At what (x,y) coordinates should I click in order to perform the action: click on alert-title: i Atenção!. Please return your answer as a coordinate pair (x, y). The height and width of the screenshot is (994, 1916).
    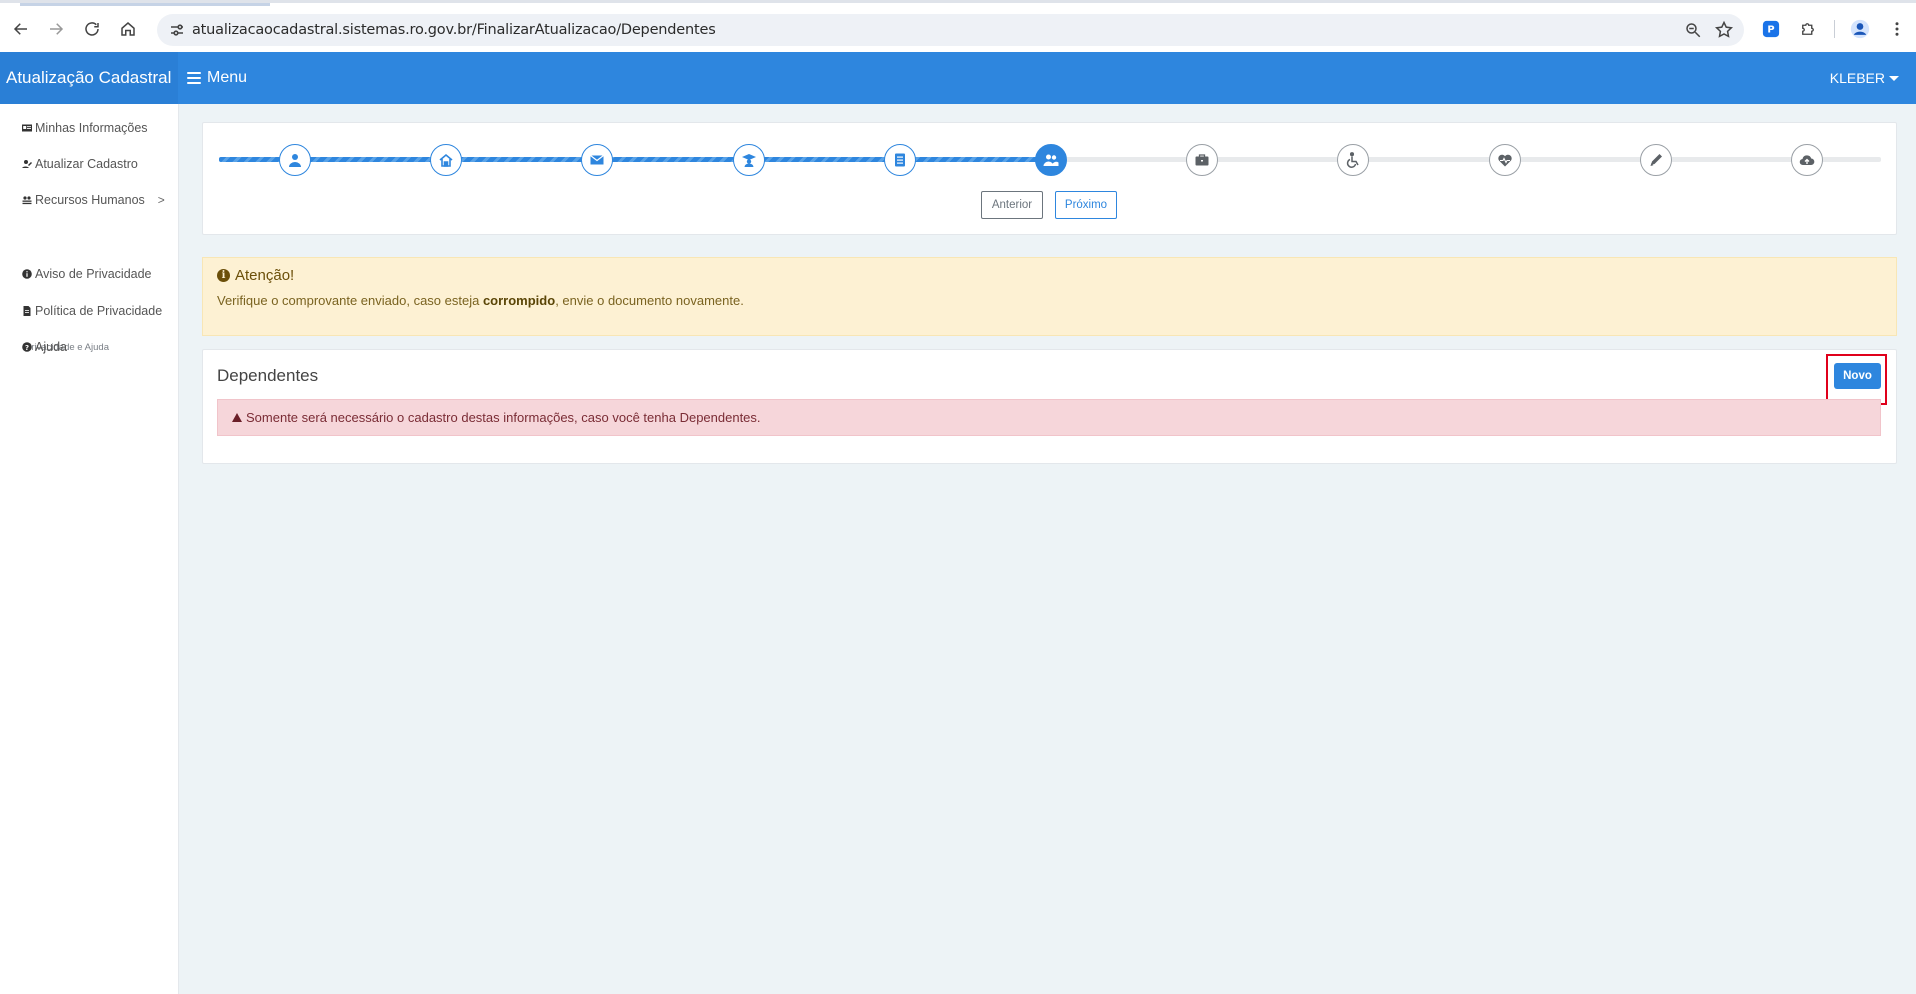
    Looking at the image, I should click on (255, 275).